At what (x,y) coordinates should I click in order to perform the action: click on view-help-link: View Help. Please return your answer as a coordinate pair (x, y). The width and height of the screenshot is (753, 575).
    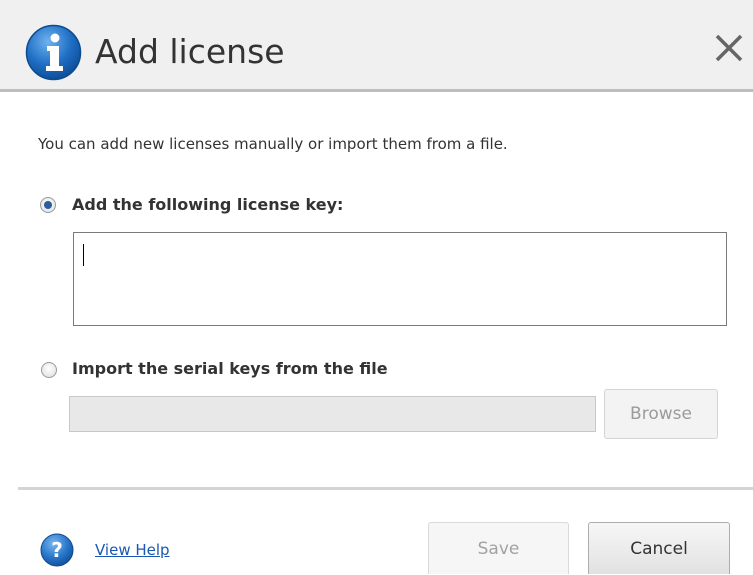
    Looking at the image, I should click on (132, 550).